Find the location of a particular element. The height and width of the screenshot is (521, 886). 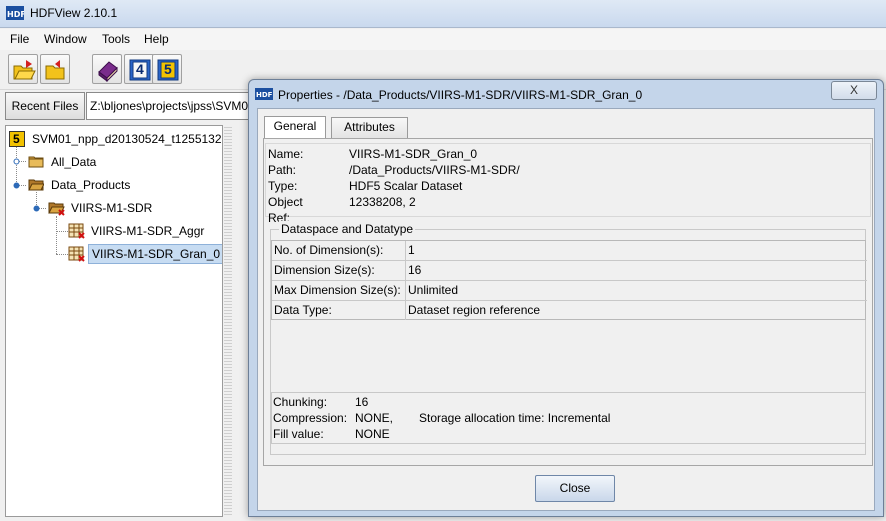

menu-window: Window is located at coordinates (65, 39).